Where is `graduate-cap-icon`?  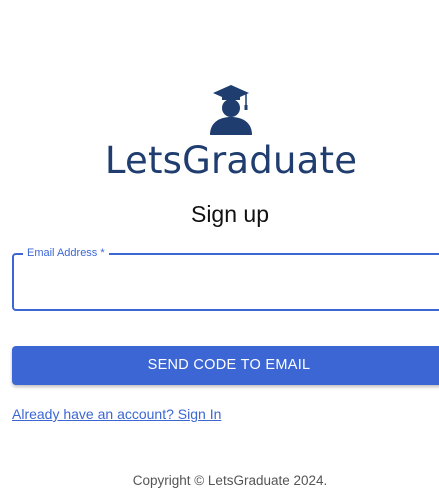
graduate-cap-icon is located at coordinates (231, 110).